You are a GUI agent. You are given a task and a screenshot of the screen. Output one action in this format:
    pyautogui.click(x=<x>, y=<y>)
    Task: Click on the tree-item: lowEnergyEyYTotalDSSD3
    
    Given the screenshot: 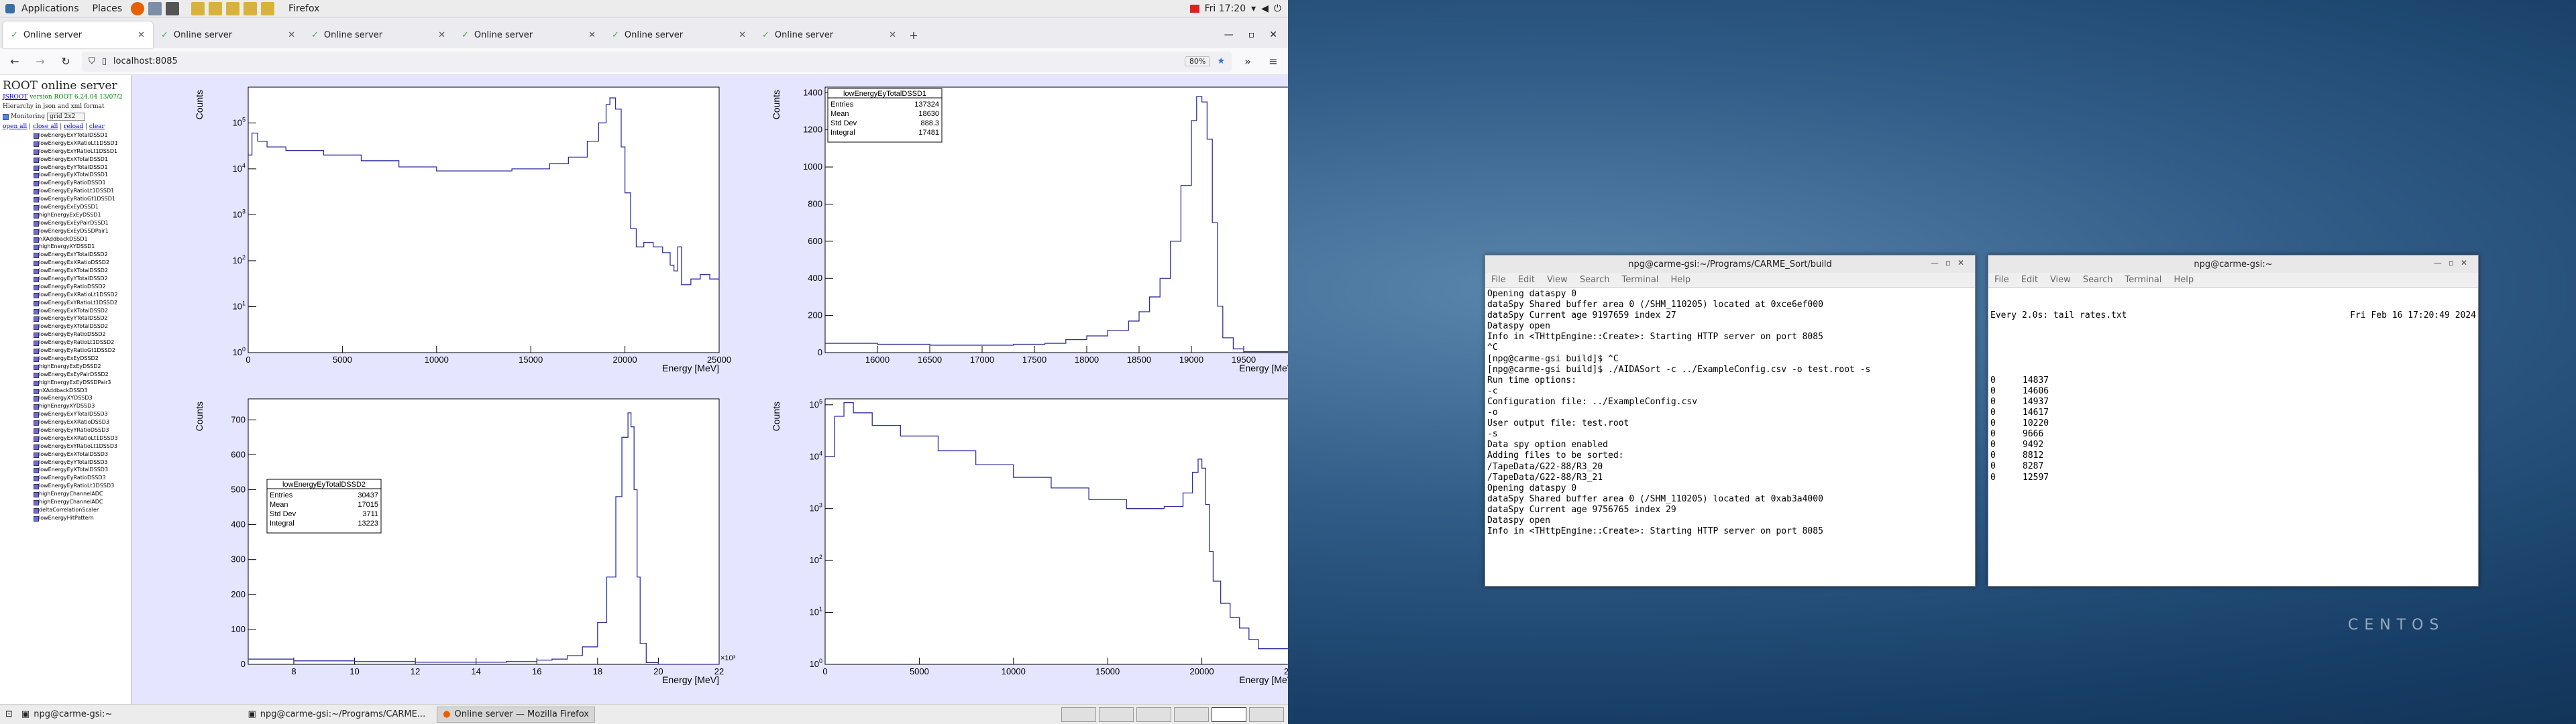 What is the action you would take?
    pyautogui.click(x=65, y=463)
    